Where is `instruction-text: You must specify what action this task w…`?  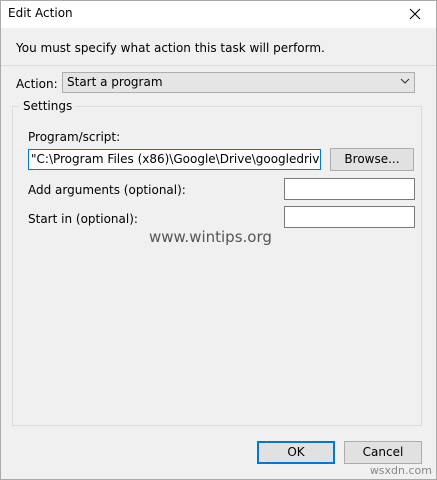
instruction-text: You must specify what action this task w… is located at coordinates (170, 48).